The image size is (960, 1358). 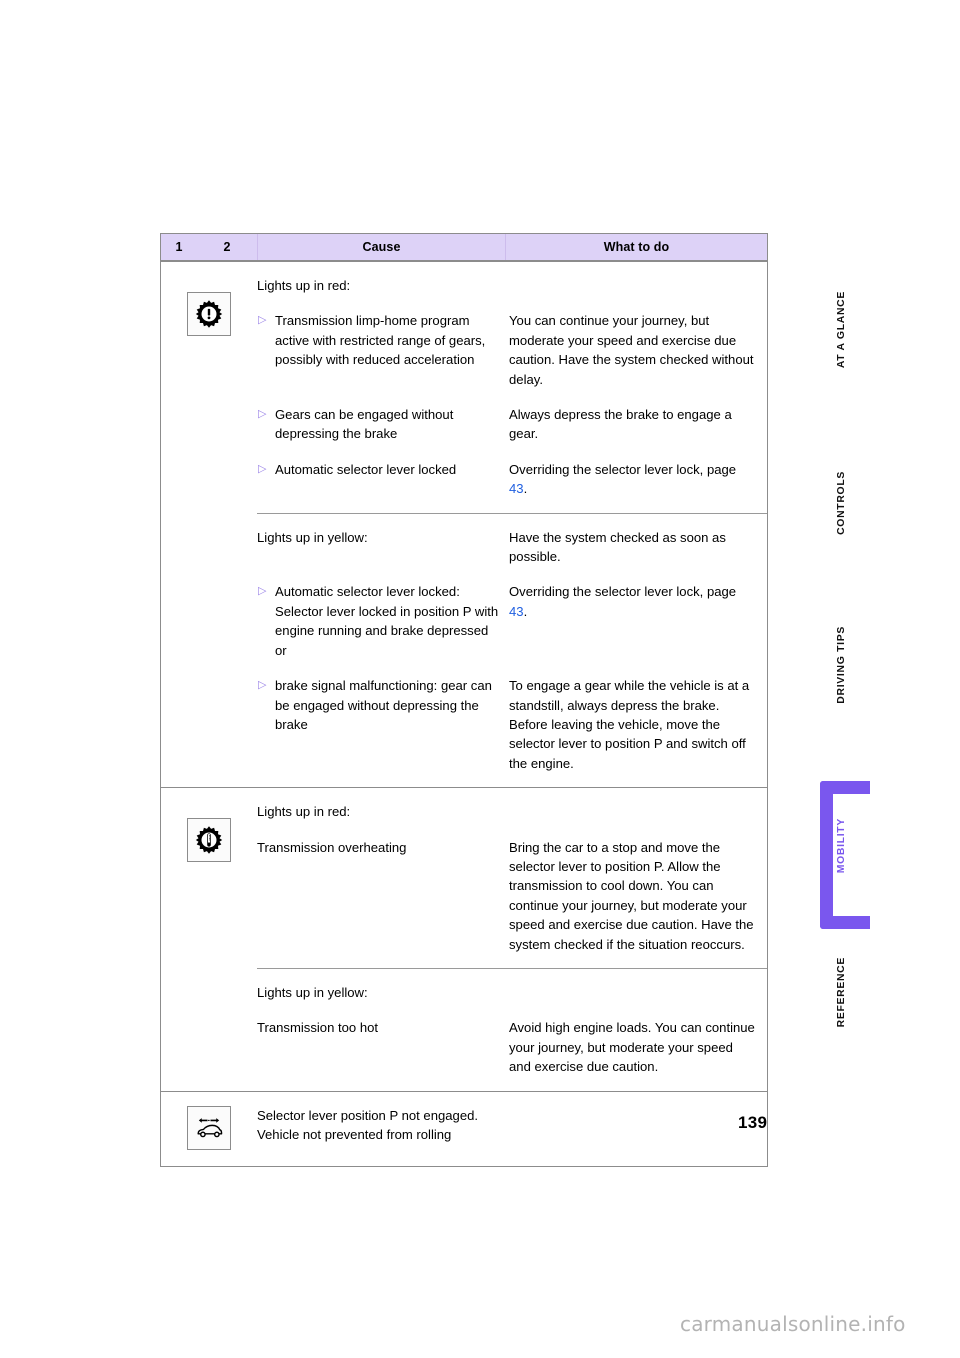 I want to click on cause-text: Transmission too hot, so click(x=318, y=1028).